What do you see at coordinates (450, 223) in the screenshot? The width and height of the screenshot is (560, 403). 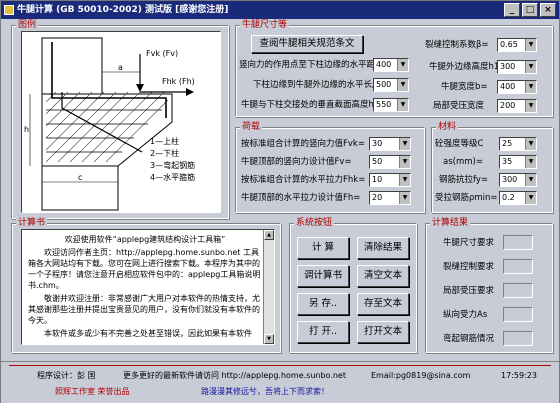 I see `results-group-title: 计算结果` at bounding box center [450, 223].